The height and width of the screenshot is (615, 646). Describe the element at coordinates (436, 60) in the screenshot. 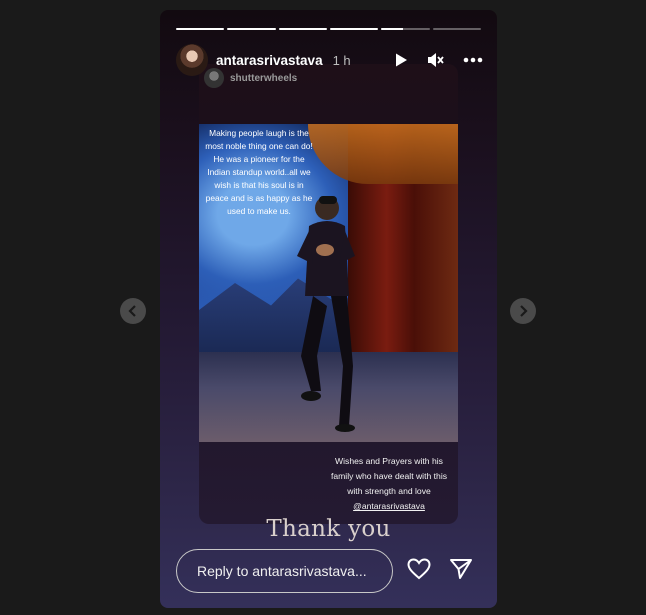

I see `mute-icon` at that location.